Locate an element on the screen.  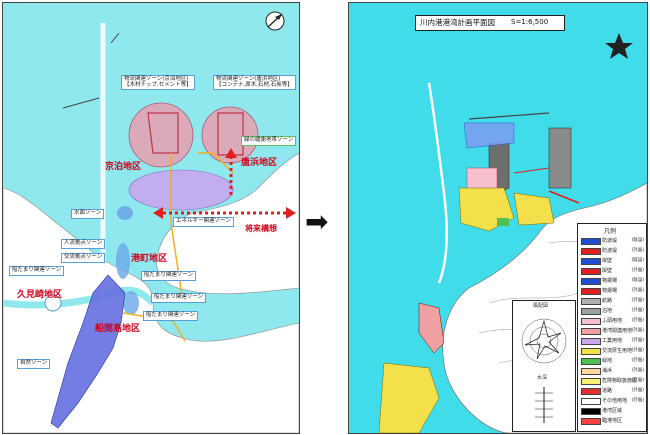
recreation-zone-label: 人流拠点ゾーン is located at coordinates (83, 244).